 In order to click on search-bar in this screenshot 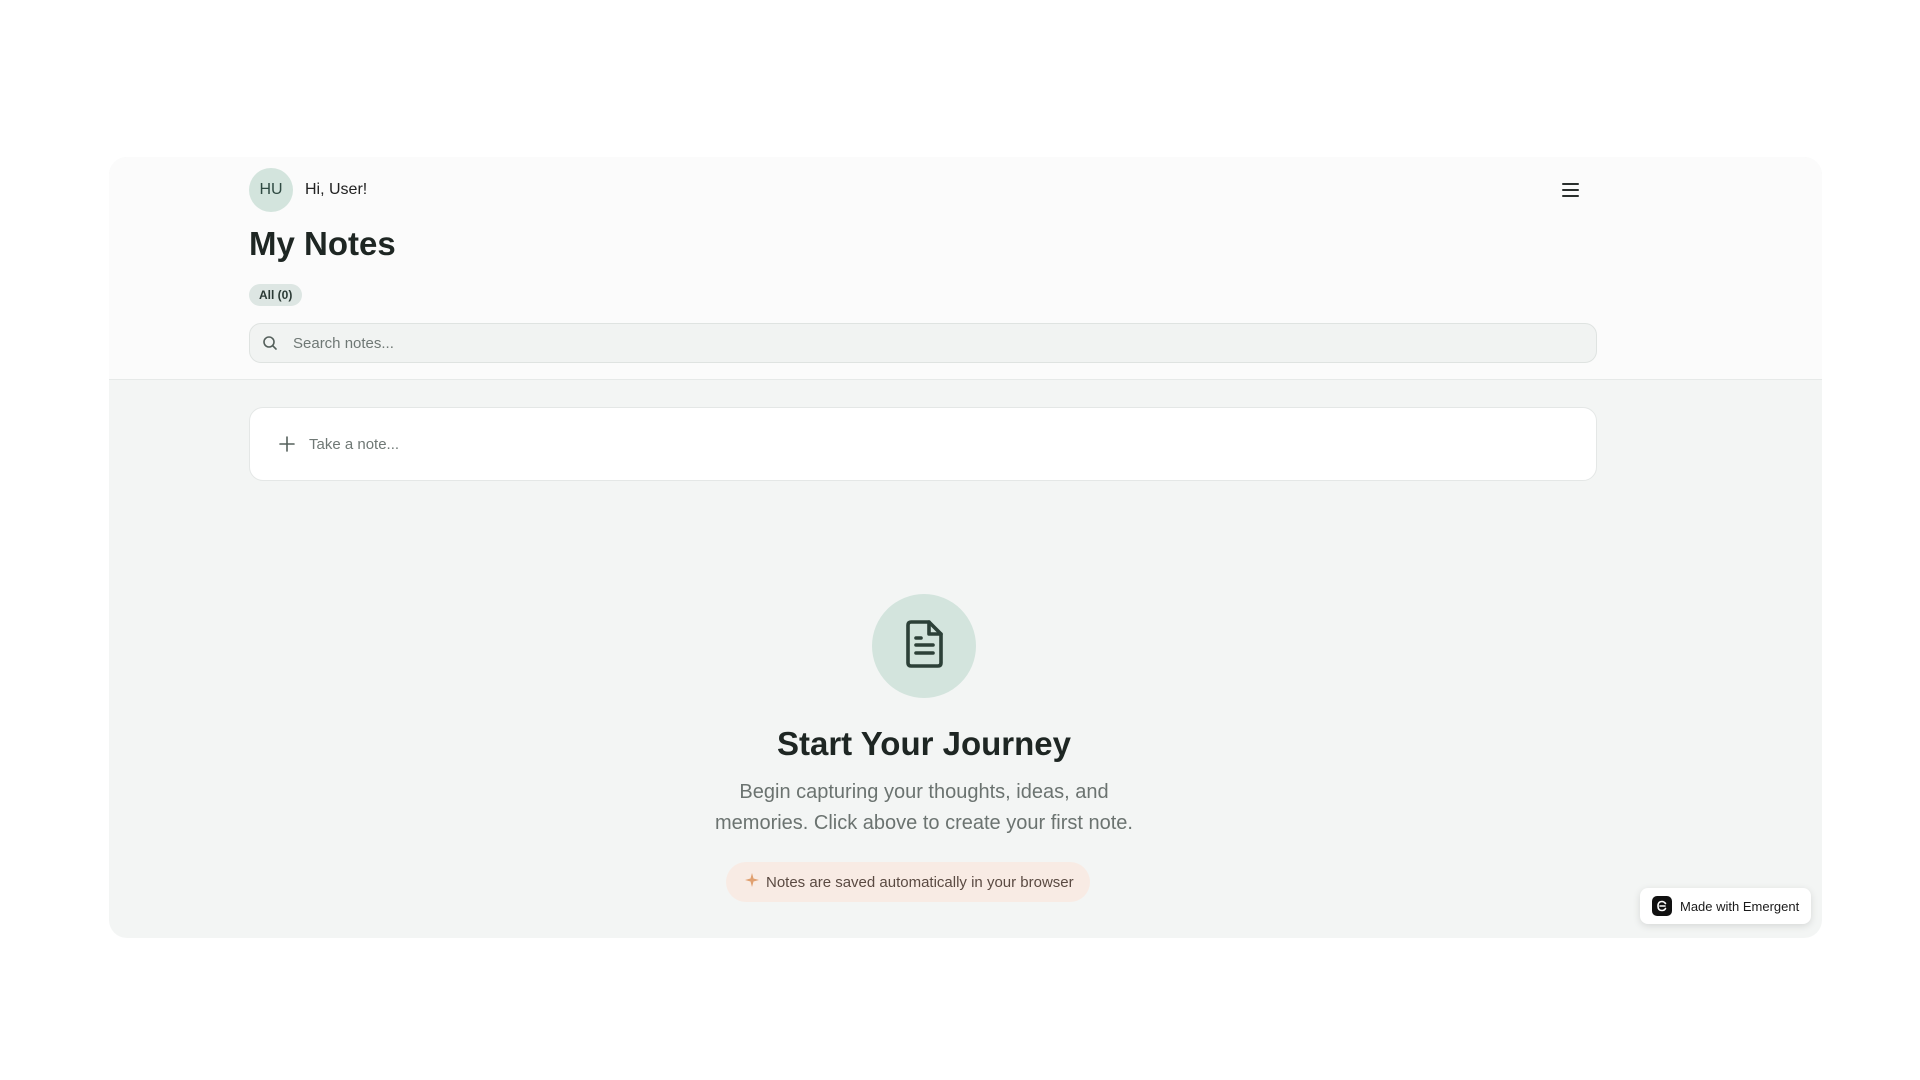, I will do `click(923, 343)`.